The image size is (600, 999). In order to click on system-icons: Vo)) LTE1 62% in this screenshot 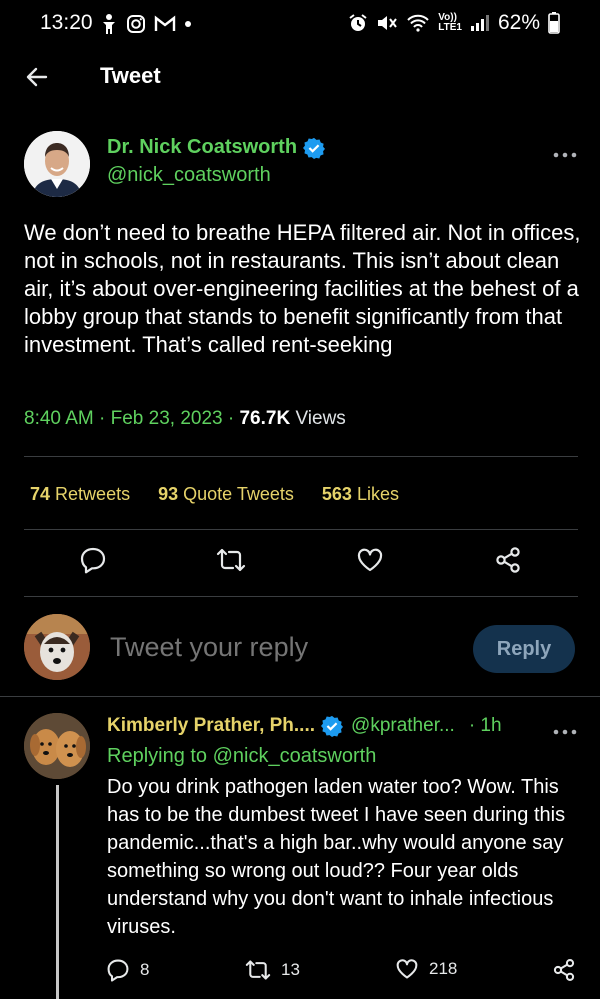, I will do `click(454, 23)`.